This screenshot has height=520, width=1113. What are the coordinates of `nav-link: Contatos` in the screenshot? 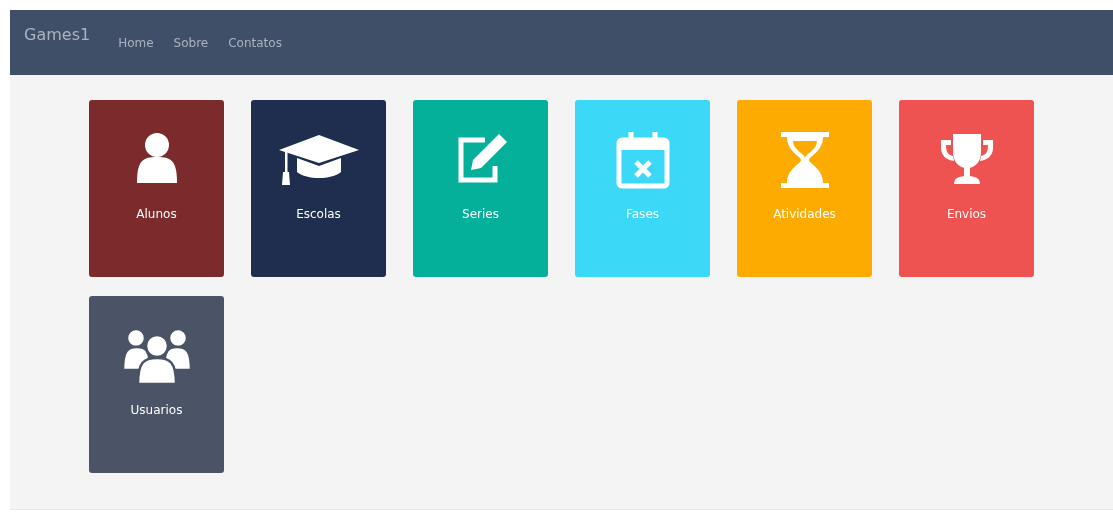 It's located at (255, 43).